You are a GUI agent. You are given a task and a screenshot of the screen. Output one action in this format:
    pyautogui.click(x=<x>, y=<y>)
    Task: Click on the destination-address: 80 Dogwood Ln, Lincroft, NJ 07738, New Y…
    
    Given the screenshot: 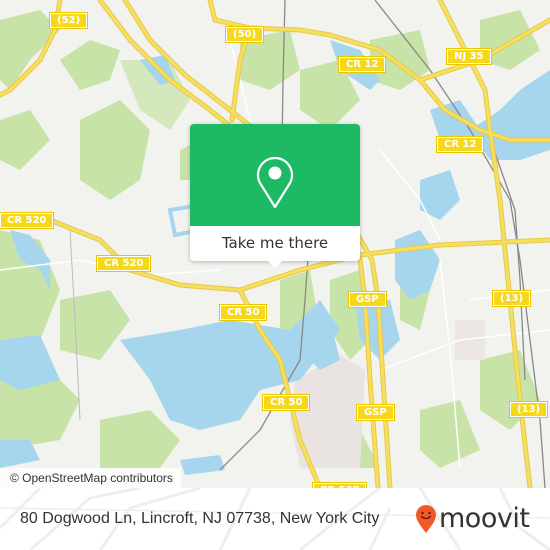 What is the action you would take?
    pyautogui.click(x=200, y=518)
    